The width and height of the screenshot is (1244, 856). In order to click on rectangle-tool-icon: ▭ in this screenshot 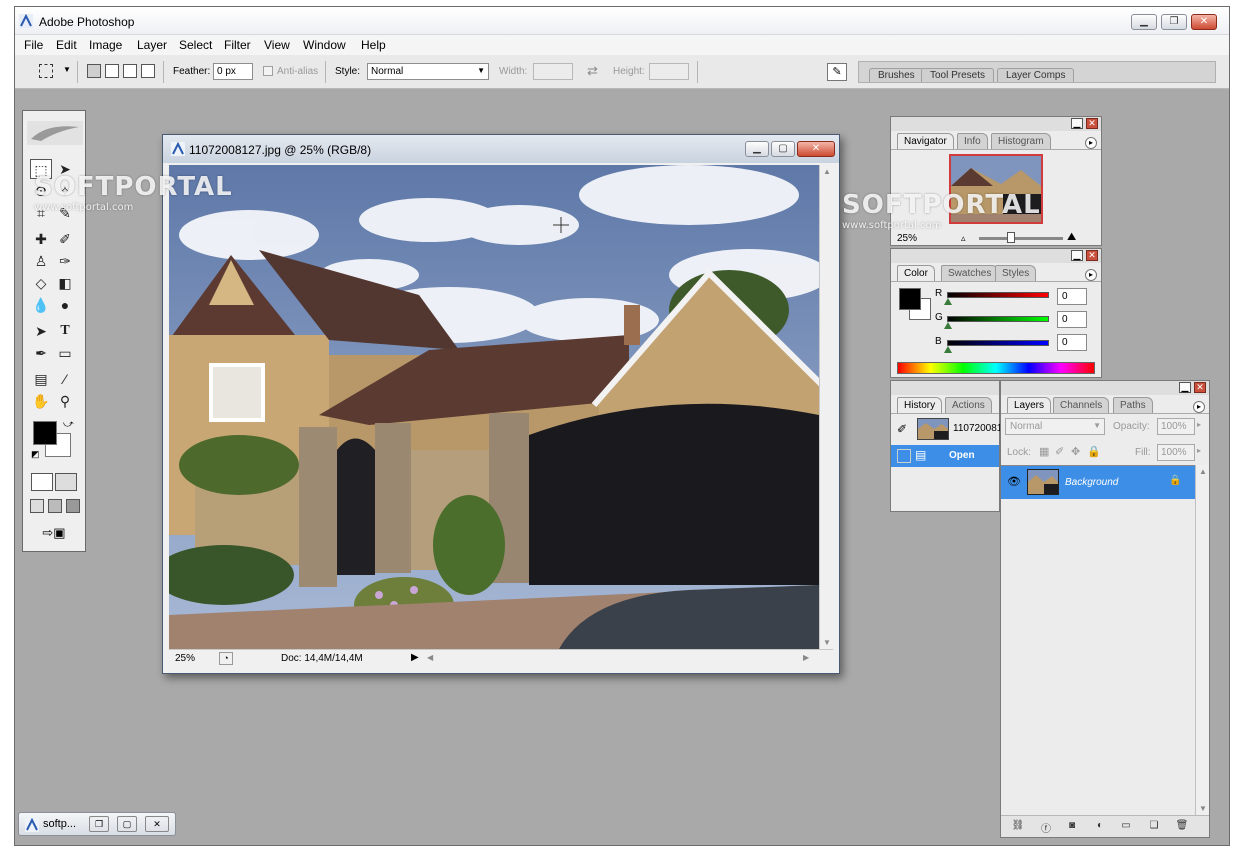, I will do `click(65, 353)`.